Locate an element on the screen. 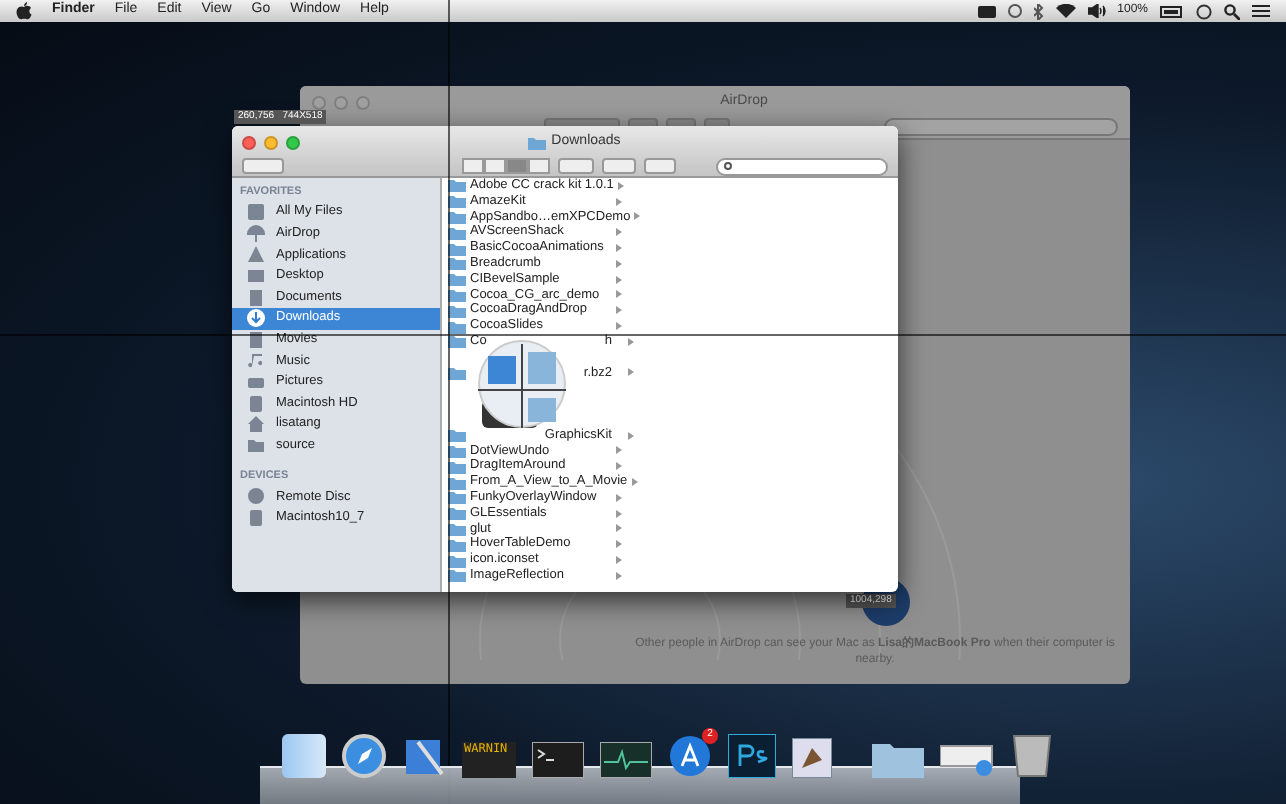  volume-icon is located at coordinates (1096, 11).